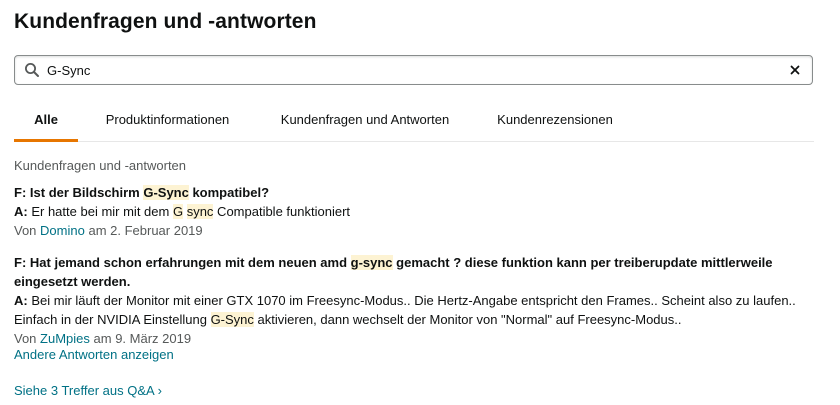 The width and height of the screenshot is (840, 405). I want to click on author-link: Domino, so click(62, 230).